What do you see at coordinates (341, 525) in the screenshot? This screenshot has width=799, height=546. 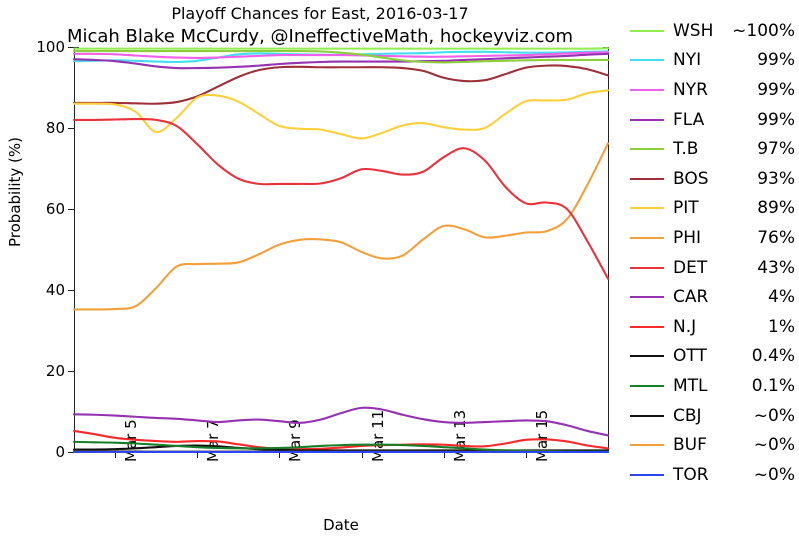 I see `x-axis-label: Date` at bounding box center [341, 525].